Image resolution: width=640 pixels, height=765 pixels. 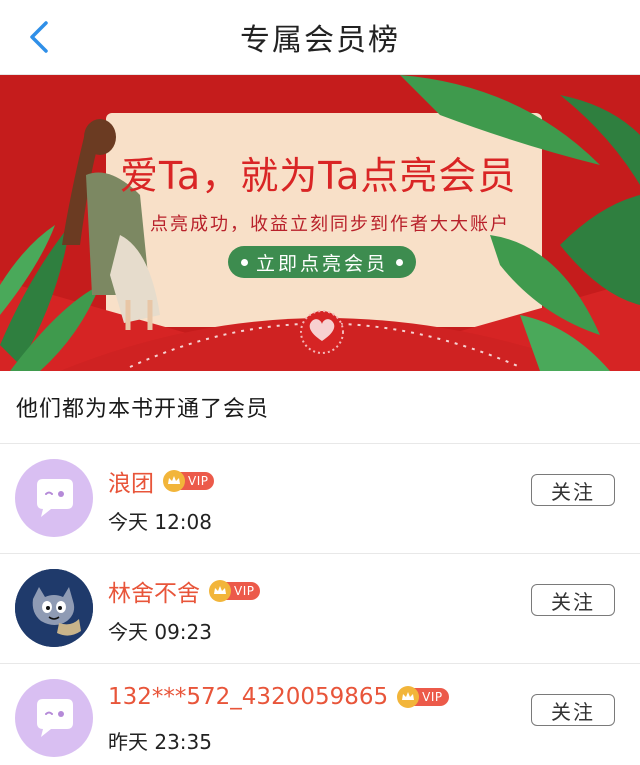 I want to click on member-time: 今天 09:23, so click(x=160, y=632).